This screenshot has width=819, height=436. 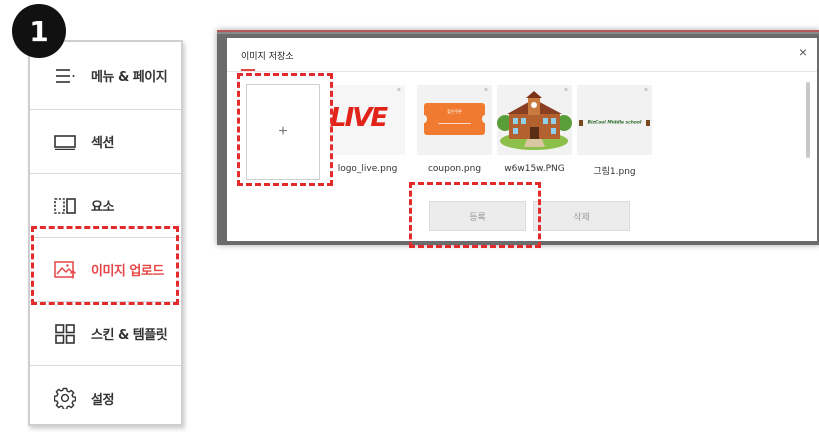 What do you see at coordinates (102, 143) in the screenshot?
I see `side-item-label: 섹션` at bounding box center [102, 143].